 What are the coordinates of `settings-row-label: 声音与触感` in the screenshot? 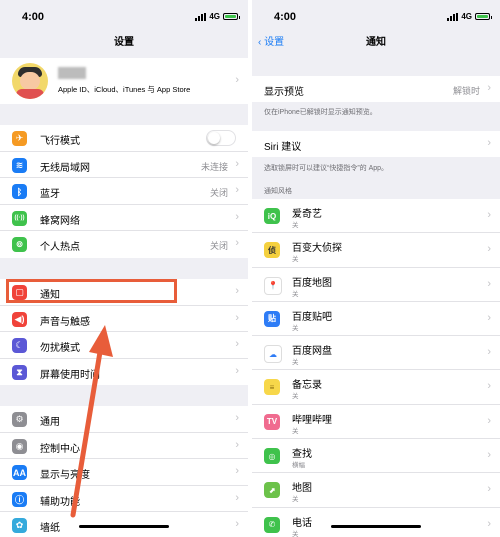 It's located at (65, 322).